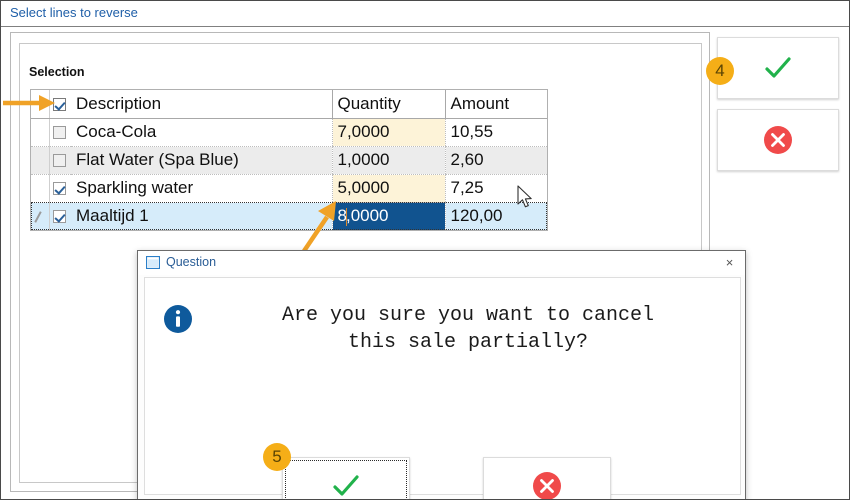  What do you see at coordinates (495, 132) in the screenshot?
I see `cell-amount: 10,55` at bounding box center [495, 132].